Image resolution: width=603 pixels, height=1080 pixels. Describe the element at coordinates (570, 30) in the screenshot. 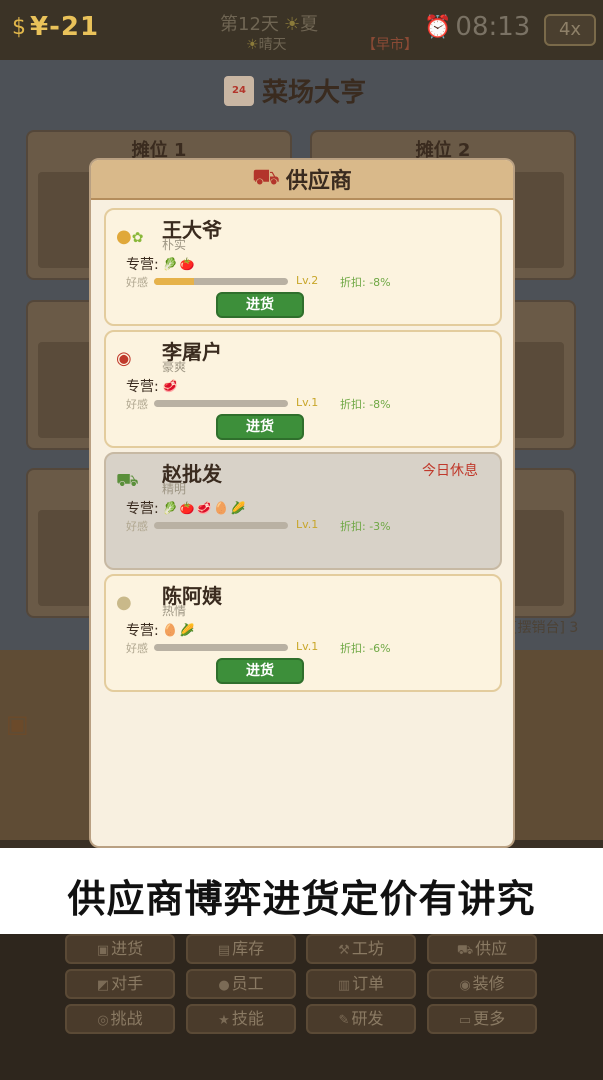

I see `speed-button: 4x` at that location.